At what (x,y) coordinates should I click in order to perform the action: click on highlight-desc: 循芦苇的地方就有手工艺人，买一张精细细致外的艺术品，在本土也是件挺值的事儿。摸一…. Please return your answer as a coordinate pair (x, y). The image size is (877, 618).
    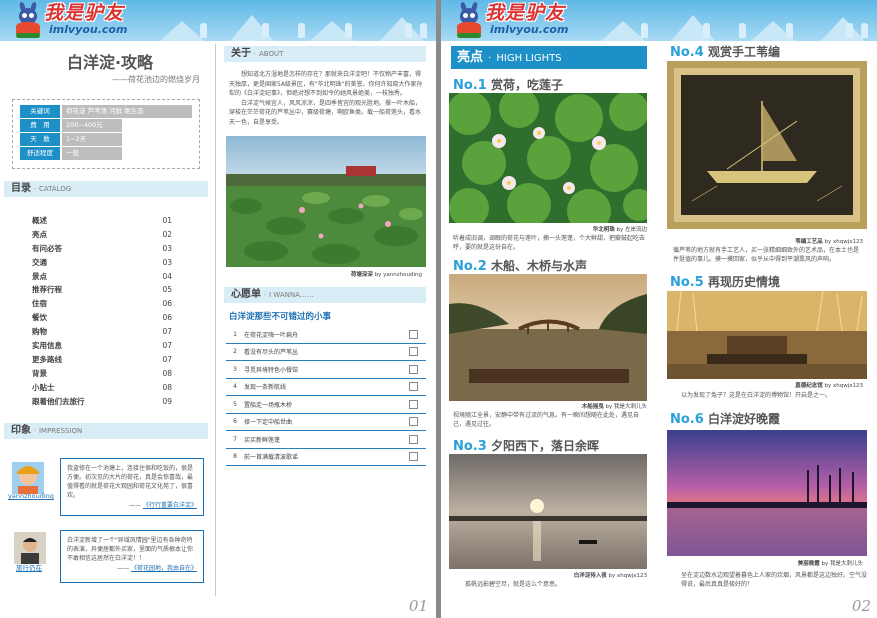
    Looking at the image, I should click on (766, 255).